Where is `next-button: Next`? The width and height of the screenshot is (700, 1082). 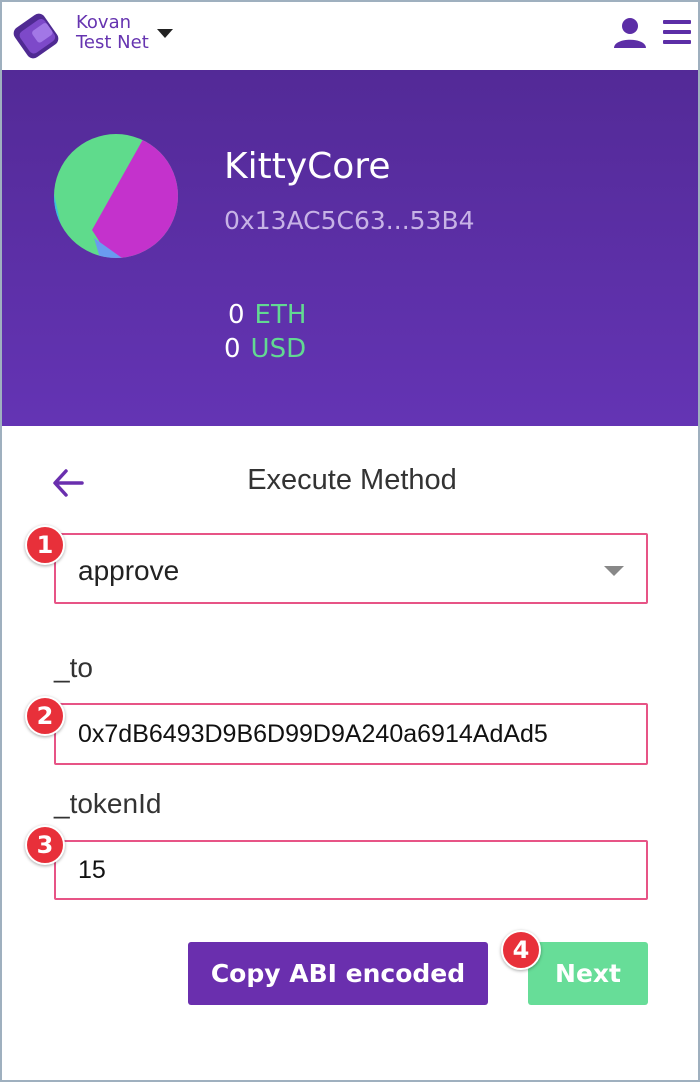
next-button: Next is located at coordinates (588, 973).